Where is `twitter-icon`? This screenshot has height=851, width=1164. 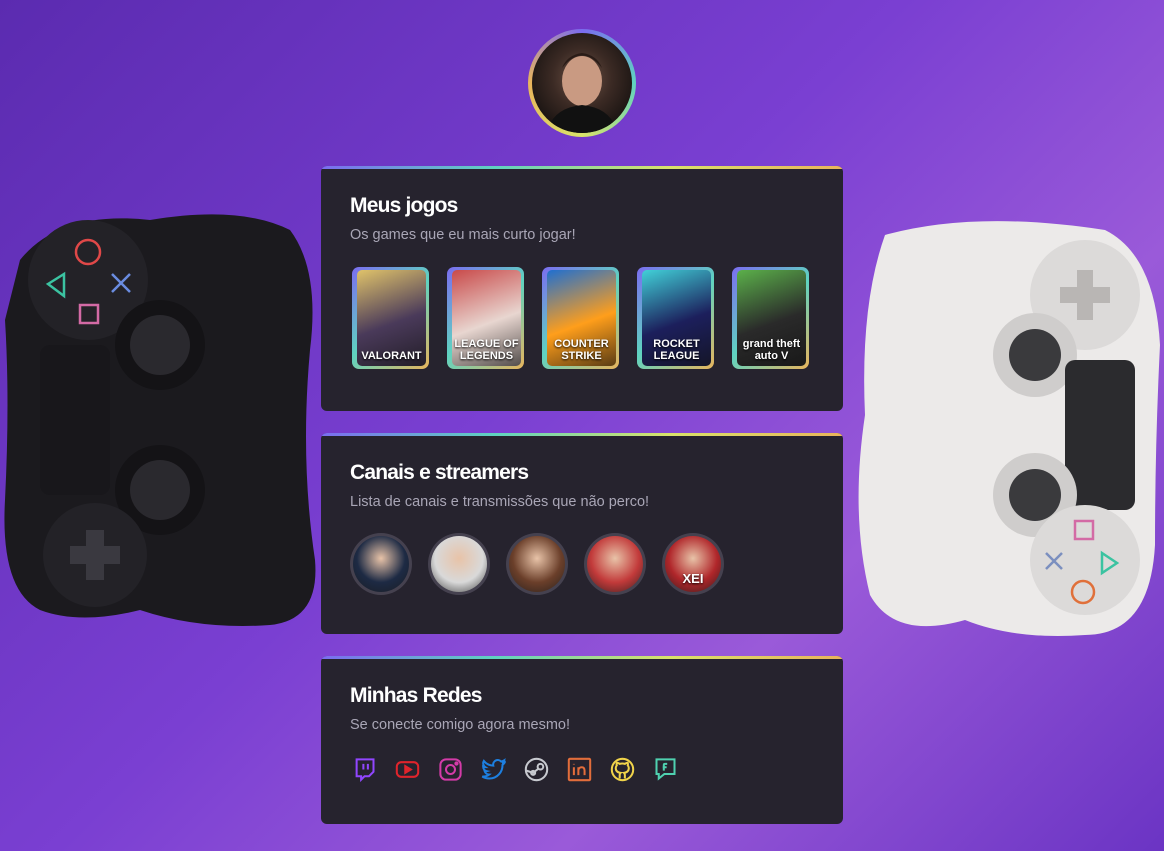
twitter-icon is located at coordinates (493, 769).